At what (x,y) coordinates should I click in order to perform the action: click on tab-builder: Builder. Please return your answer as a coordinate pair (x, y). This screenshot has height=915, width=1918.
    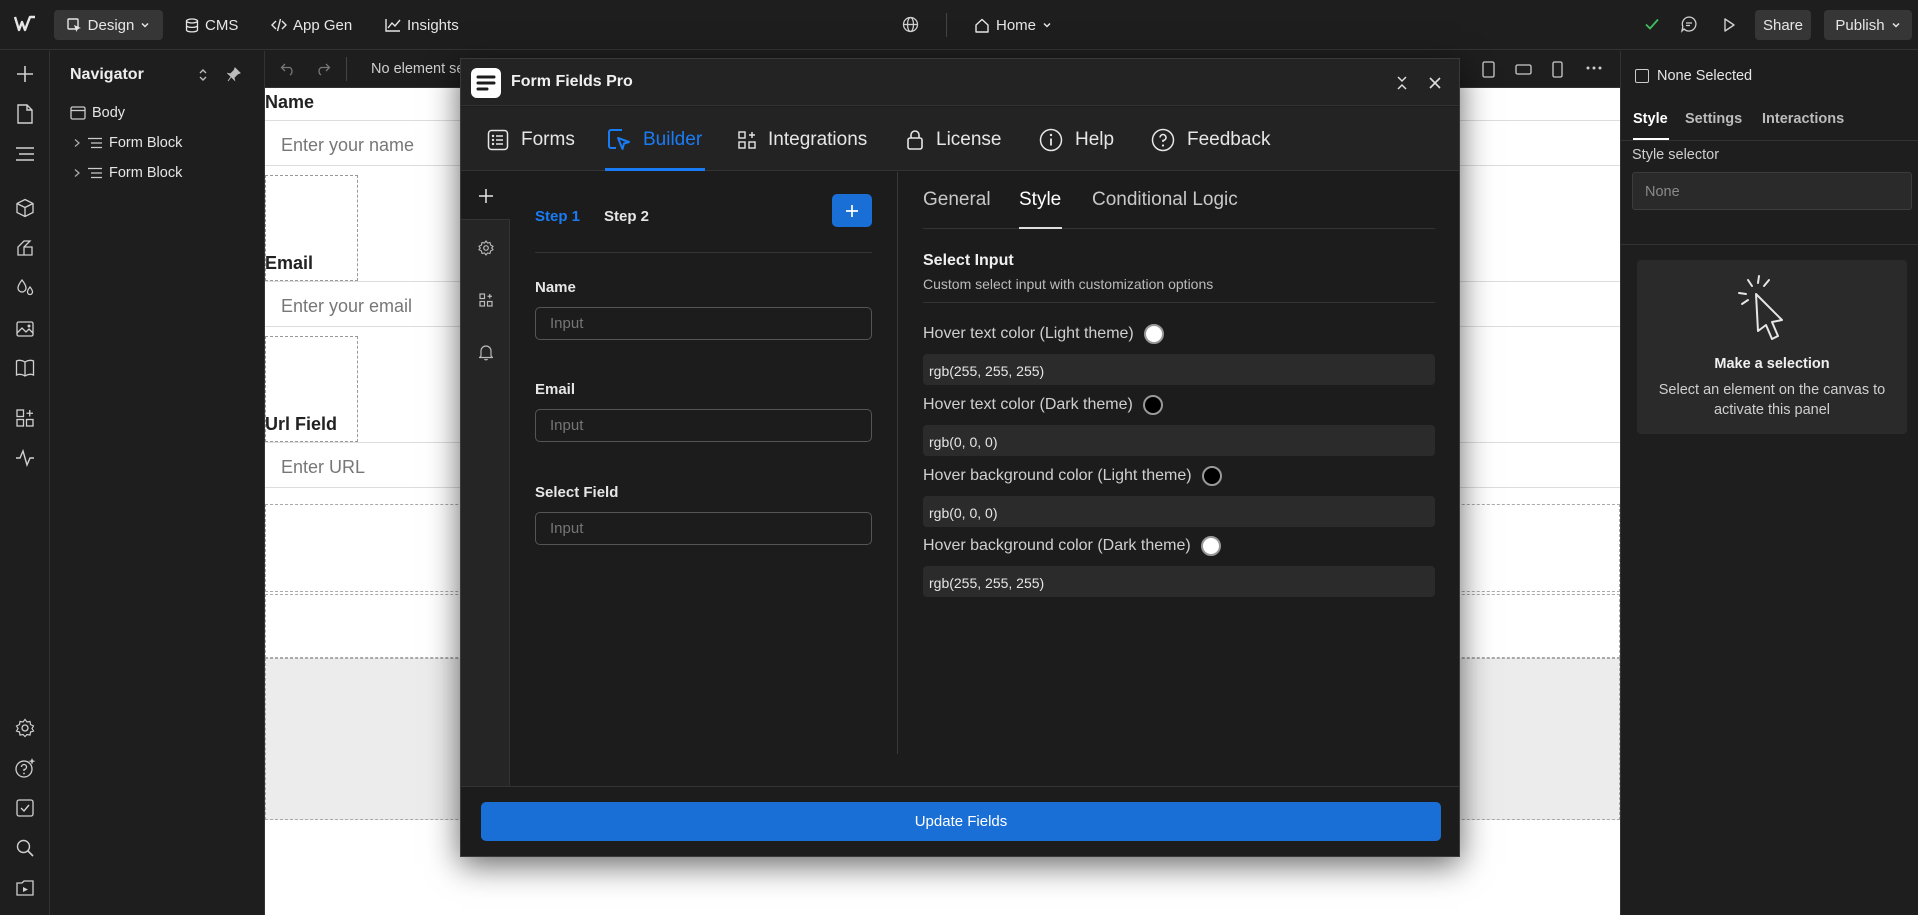
    Looking at the image, I should click on (654, 140).